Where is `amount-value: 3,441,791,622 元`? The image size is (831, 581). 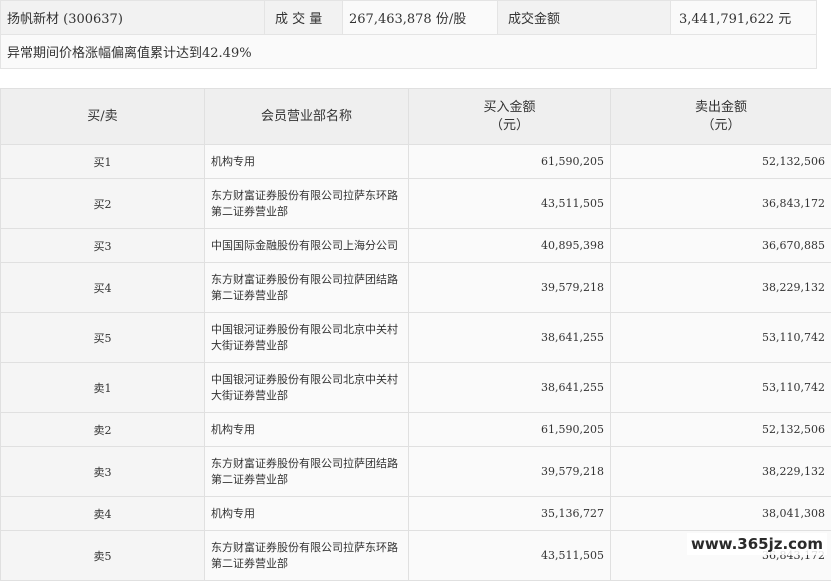
amount-value: 3,441,791,622 元 is located at coordinates (744, 18).